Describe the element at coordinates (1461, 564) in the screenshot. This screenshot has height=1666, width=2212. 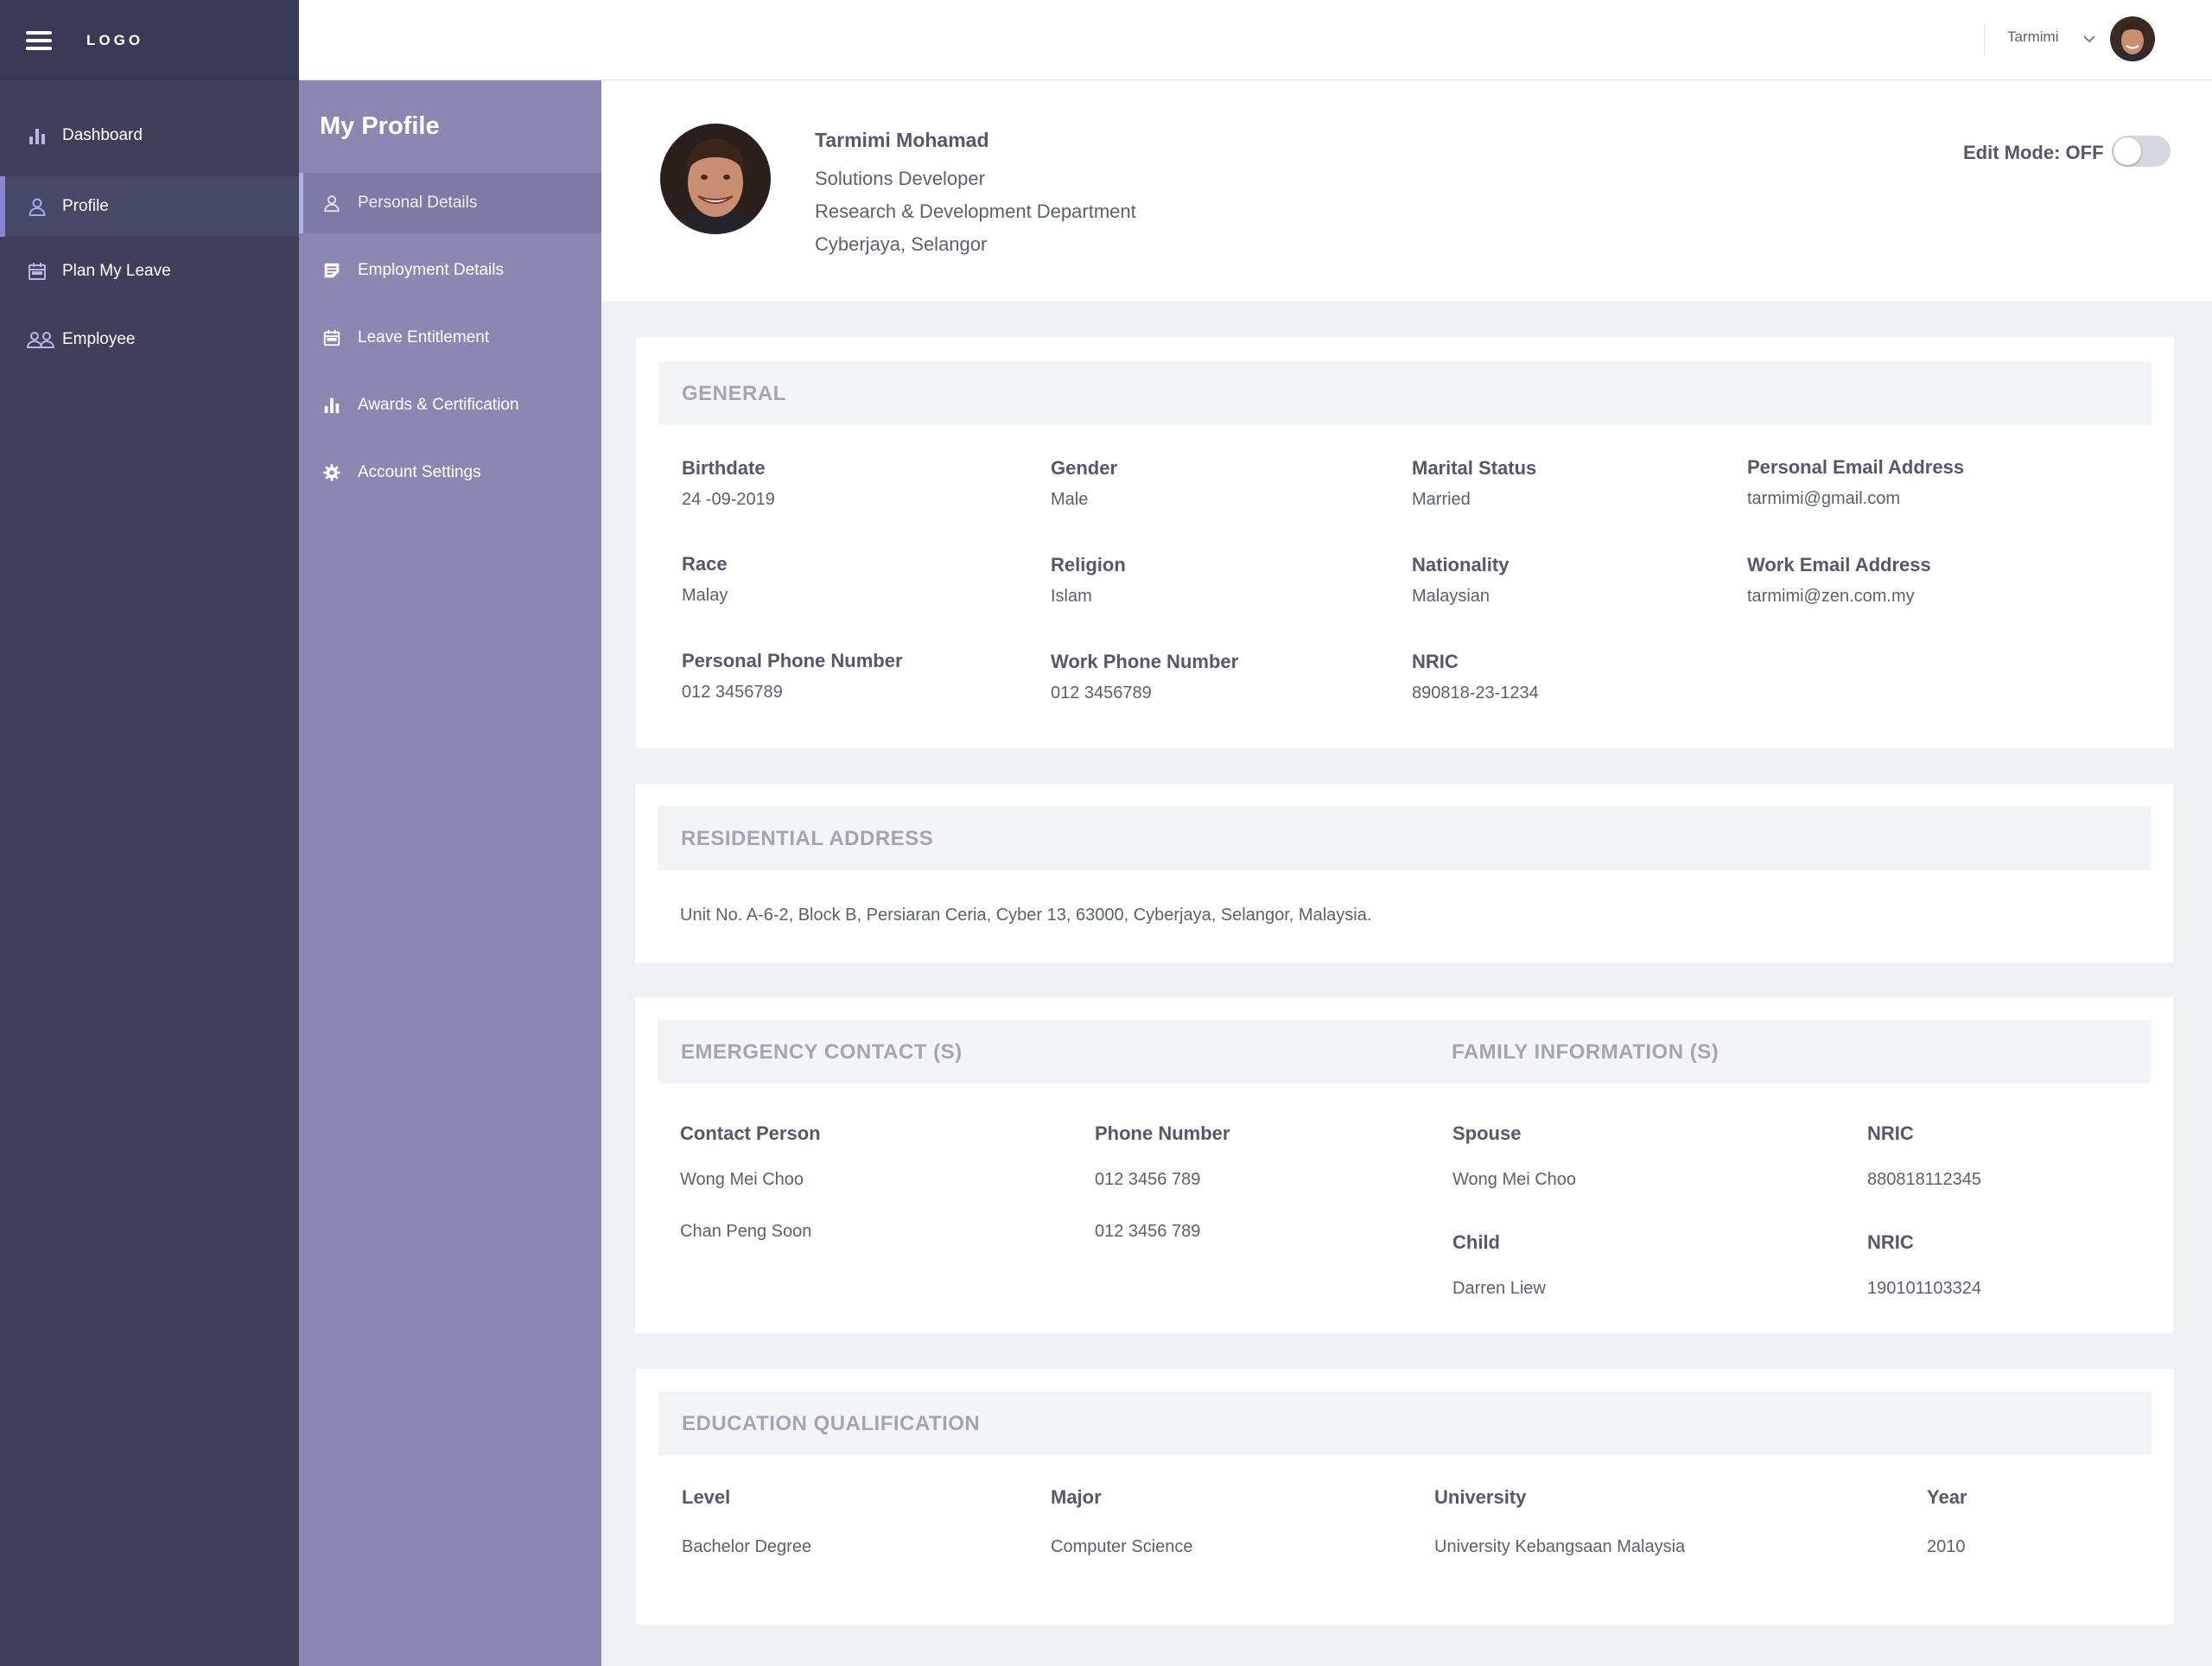
I see `field-label: Nationality` at that location.